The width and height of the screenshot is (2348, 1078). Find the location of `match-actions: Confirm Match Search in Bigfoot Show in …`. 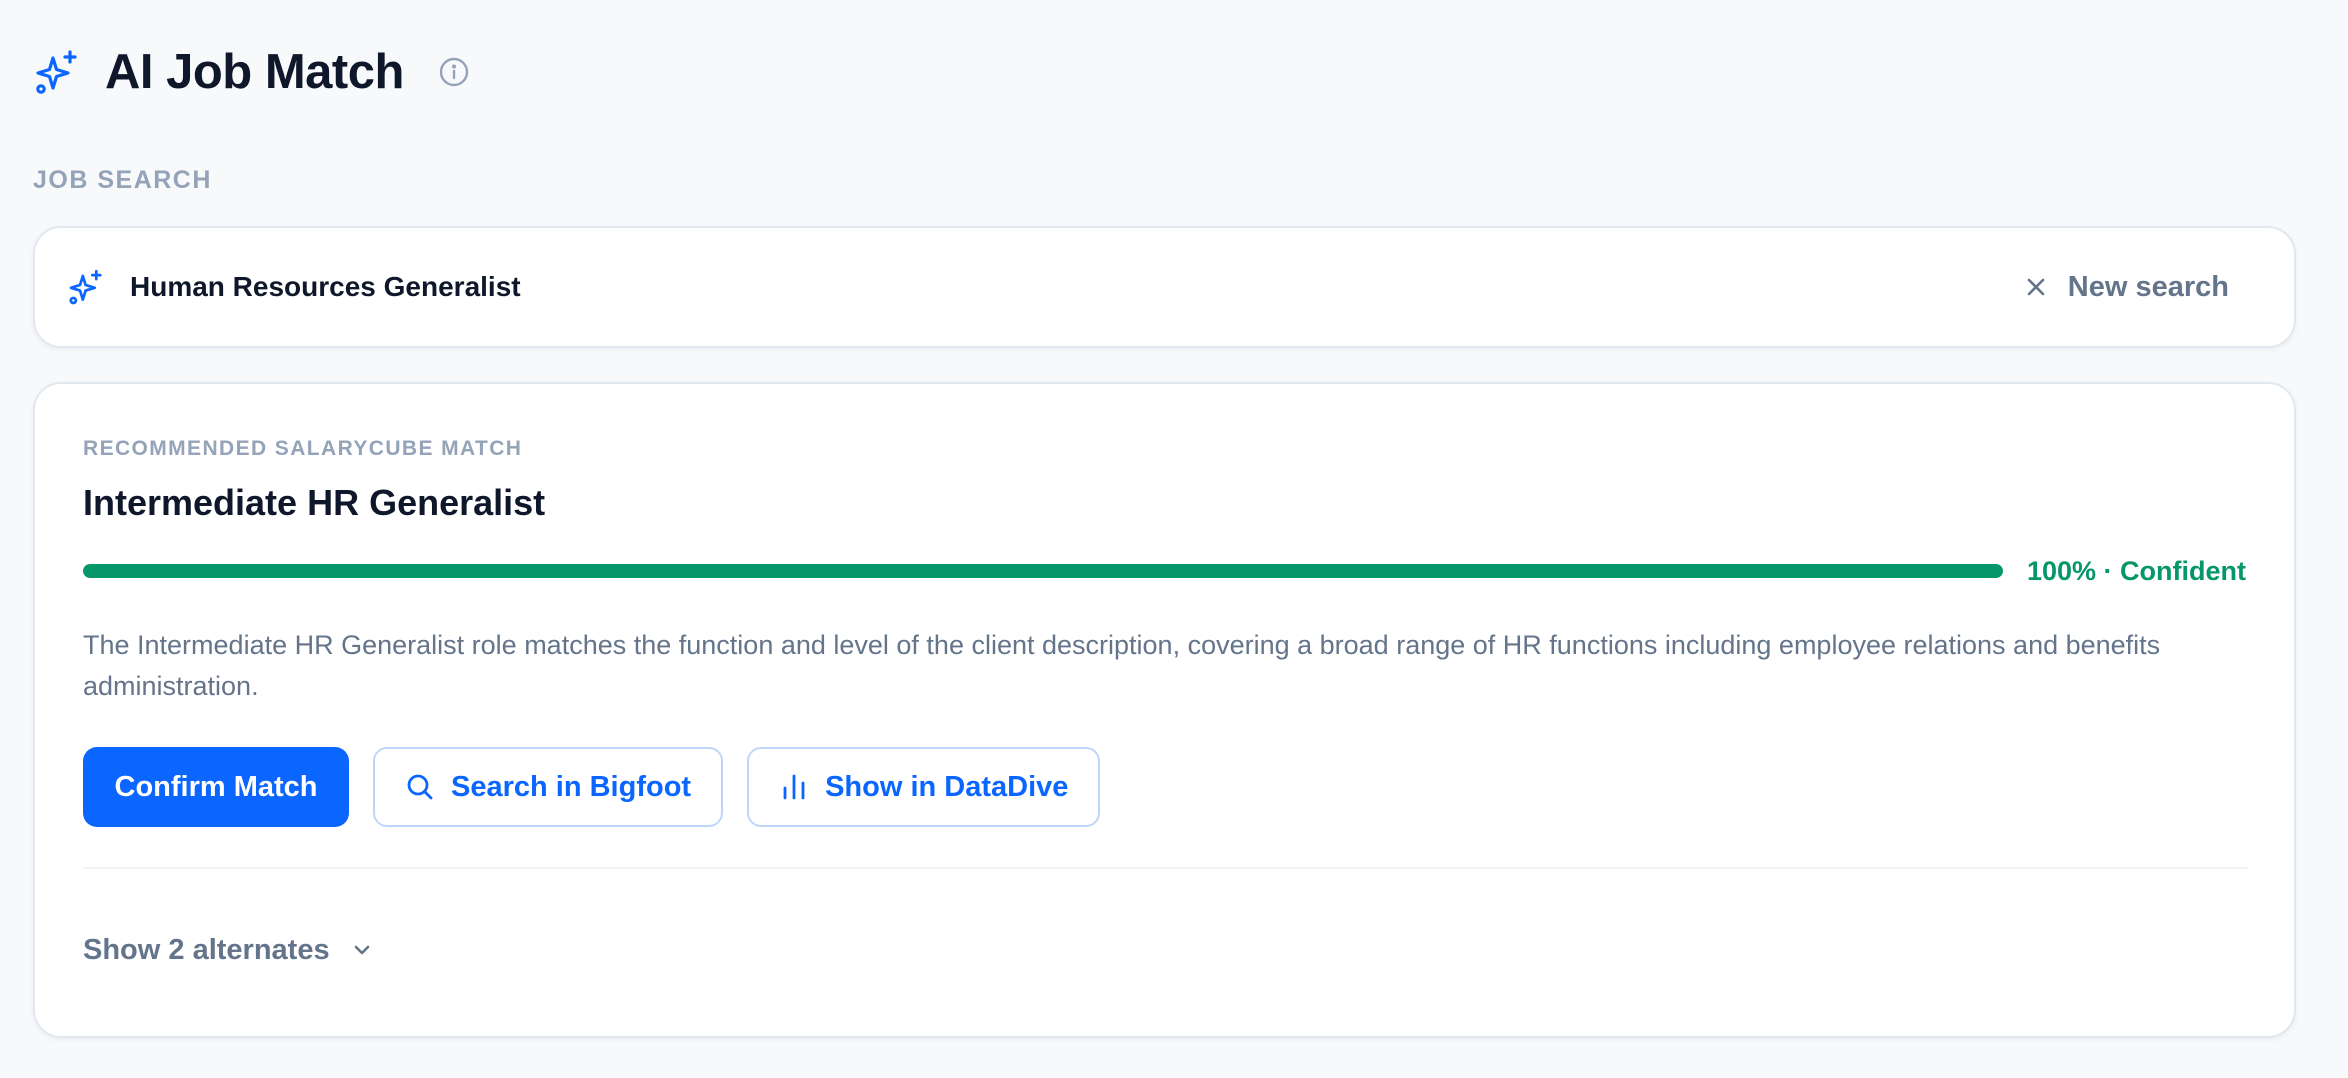

match-actions: Confirm Match Search in Bigfoot Show in … is located at coordinates (592, 787).